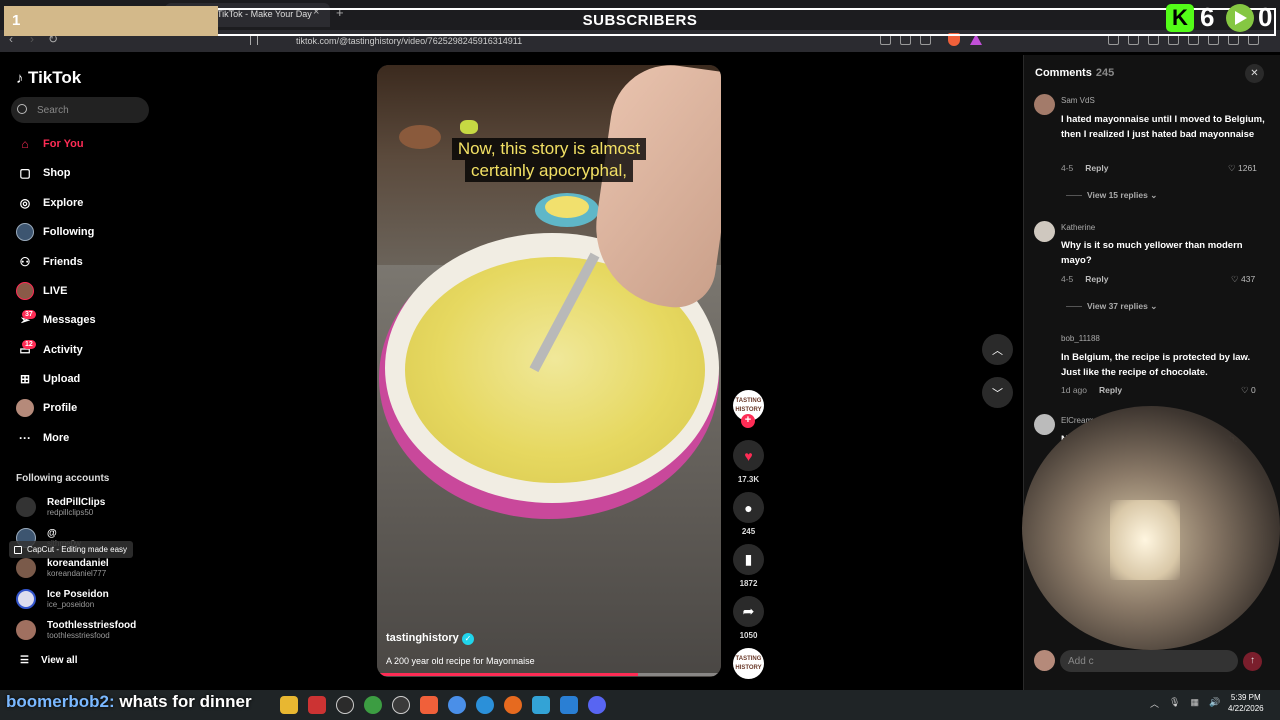 This screenshot has height=720, width=1280. I want to click on video-progress-bar, so click(549, 674).